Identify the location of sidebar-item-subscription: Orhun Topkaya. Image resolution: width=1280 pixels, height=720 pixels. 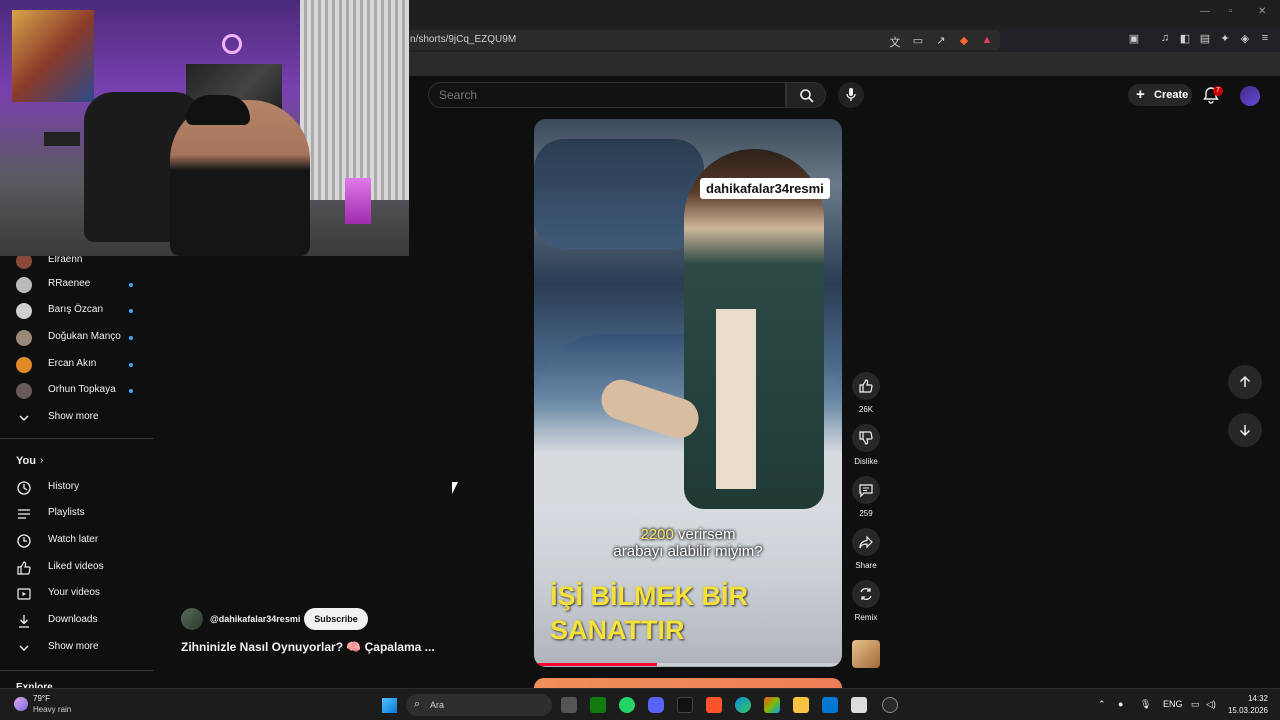
(76, 391).